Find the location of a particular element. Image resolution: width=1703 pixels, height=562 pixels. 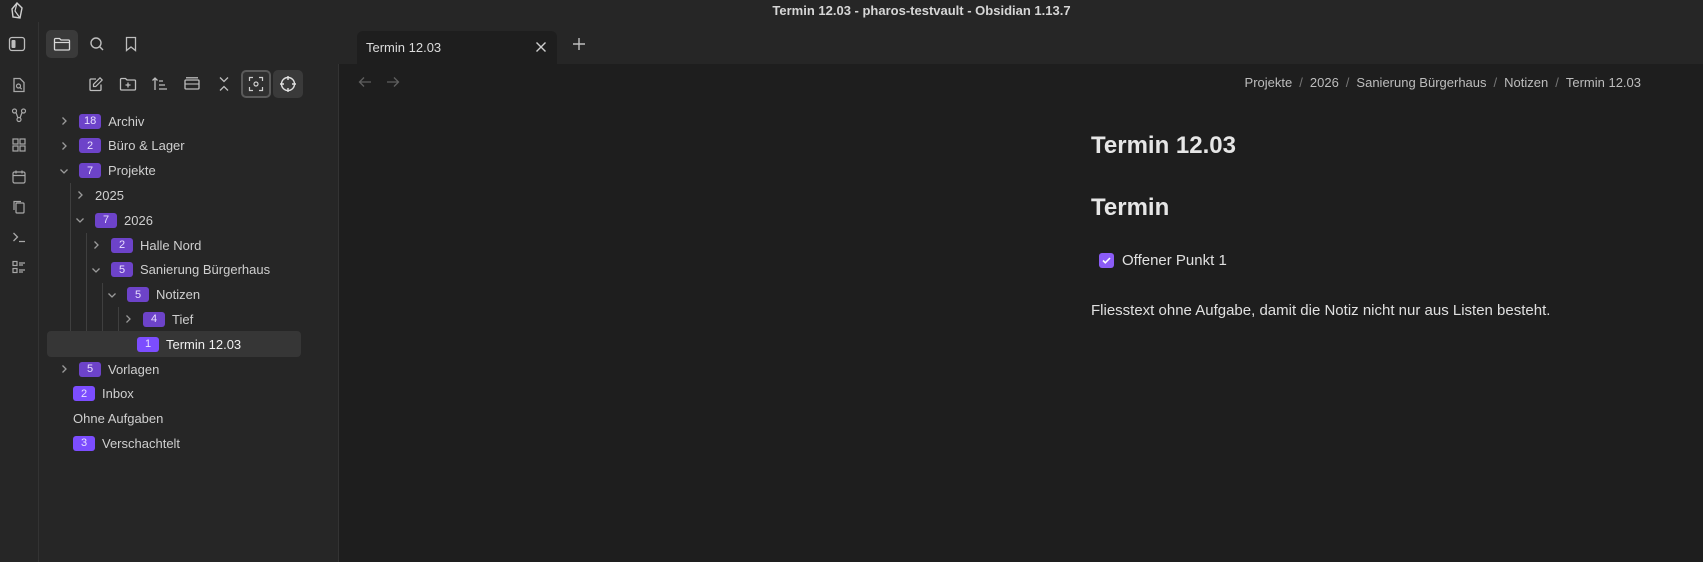

calendar-icon is located at coordinates (19, 177).